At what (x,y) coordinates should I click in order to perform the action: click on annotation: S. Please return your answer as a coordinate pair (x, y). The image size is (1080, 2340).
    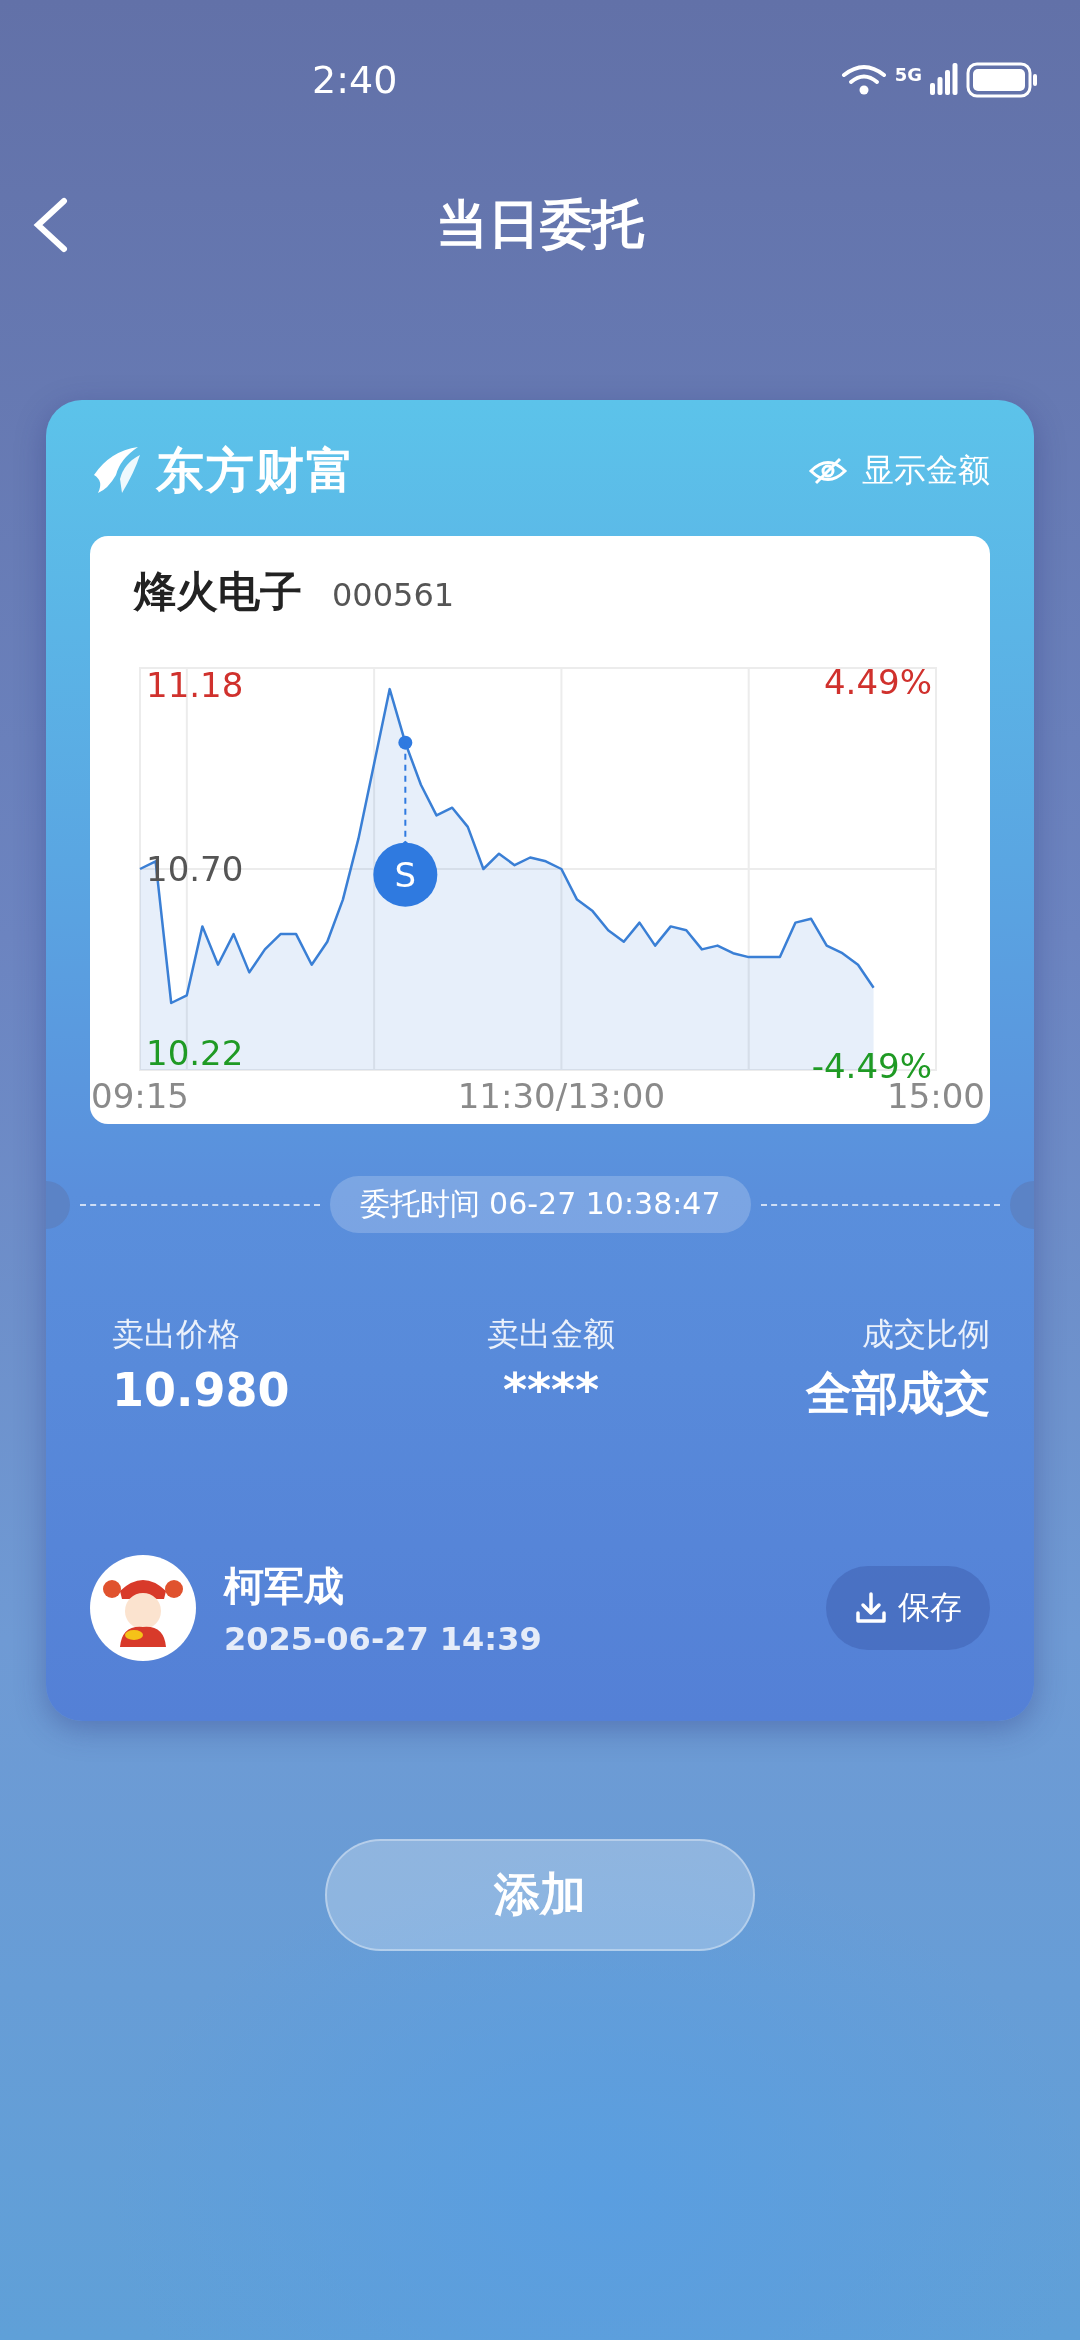
    Looking at the image, I should click on (405, 874).